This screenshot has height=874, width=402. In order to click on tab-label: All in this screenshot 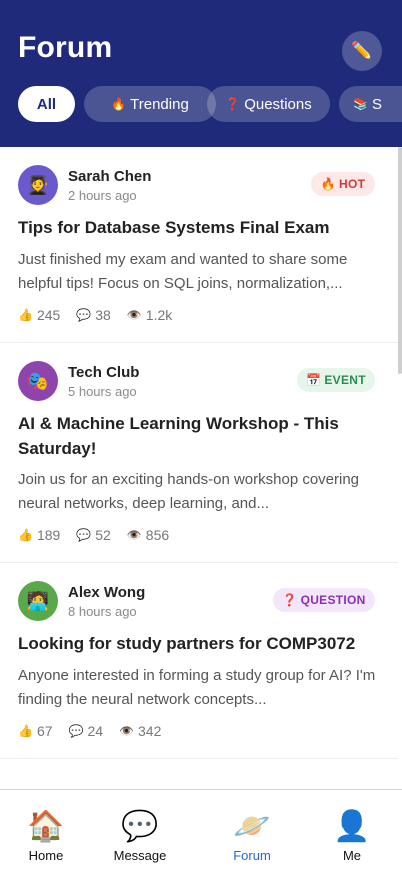, I will do `click(46, 104)`.